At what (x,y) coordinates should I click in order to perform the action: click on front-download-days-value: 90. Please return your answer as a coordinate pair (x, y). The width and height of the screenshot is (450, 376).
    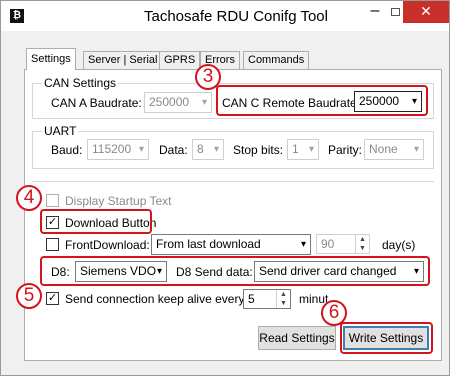
    Looking at the image, I should click on (328, 244).